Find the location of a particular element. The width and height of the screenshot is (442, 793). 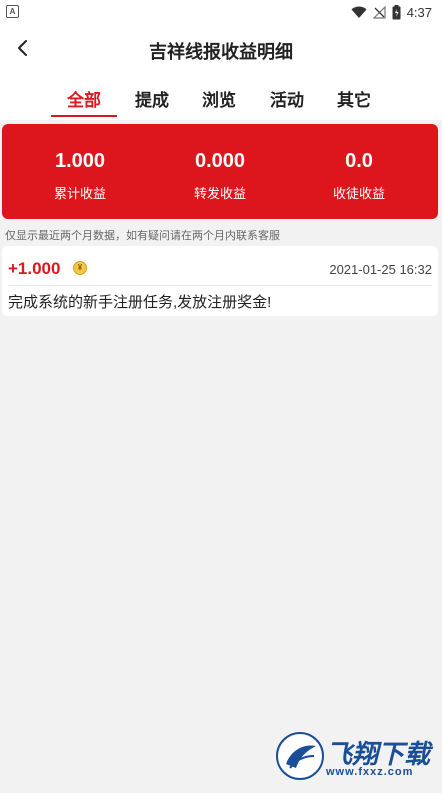

status-bar: A 4:37 is located at coordinates (221, 12).